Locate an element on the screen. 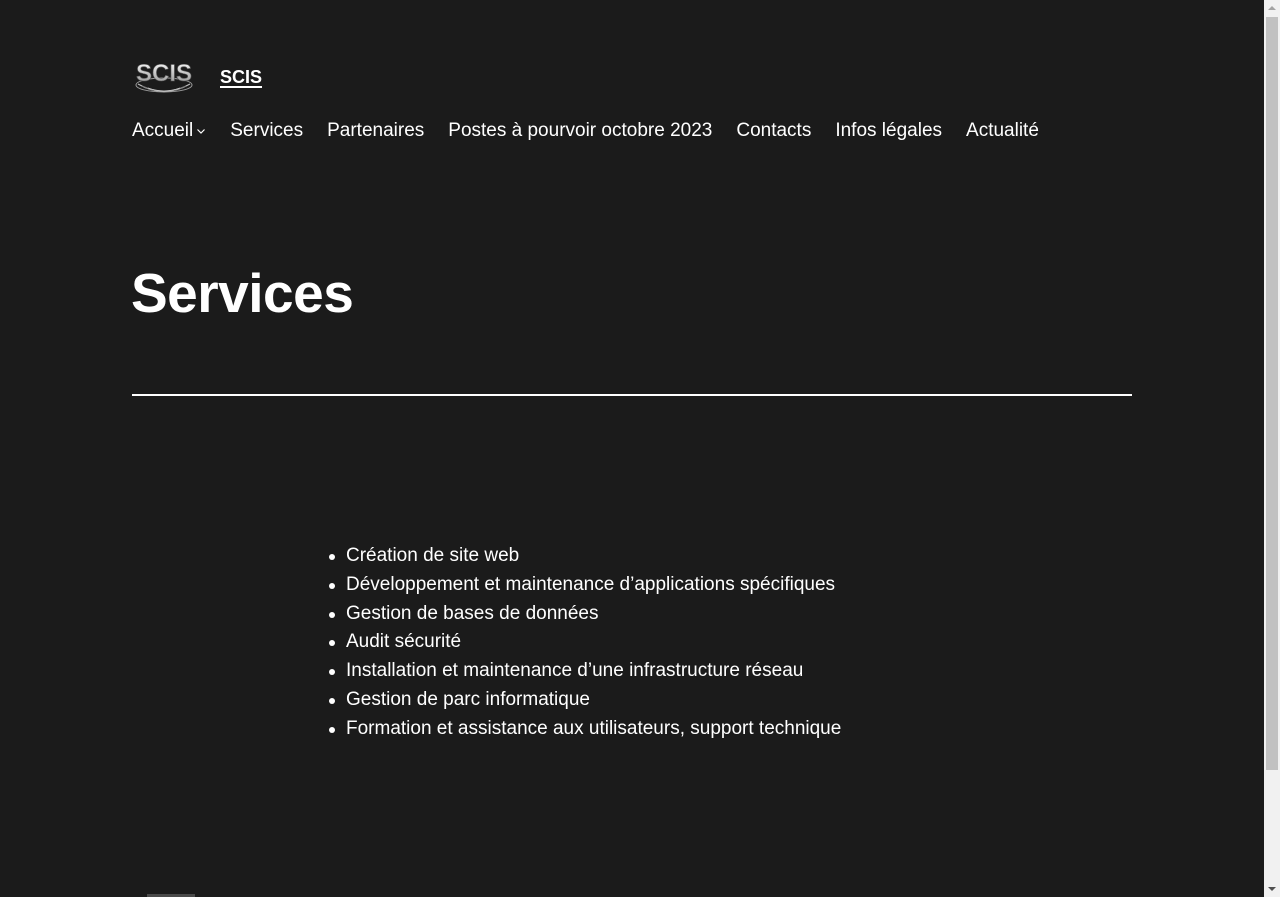  nav-item-services: Services is located at coordinates (266, 131).